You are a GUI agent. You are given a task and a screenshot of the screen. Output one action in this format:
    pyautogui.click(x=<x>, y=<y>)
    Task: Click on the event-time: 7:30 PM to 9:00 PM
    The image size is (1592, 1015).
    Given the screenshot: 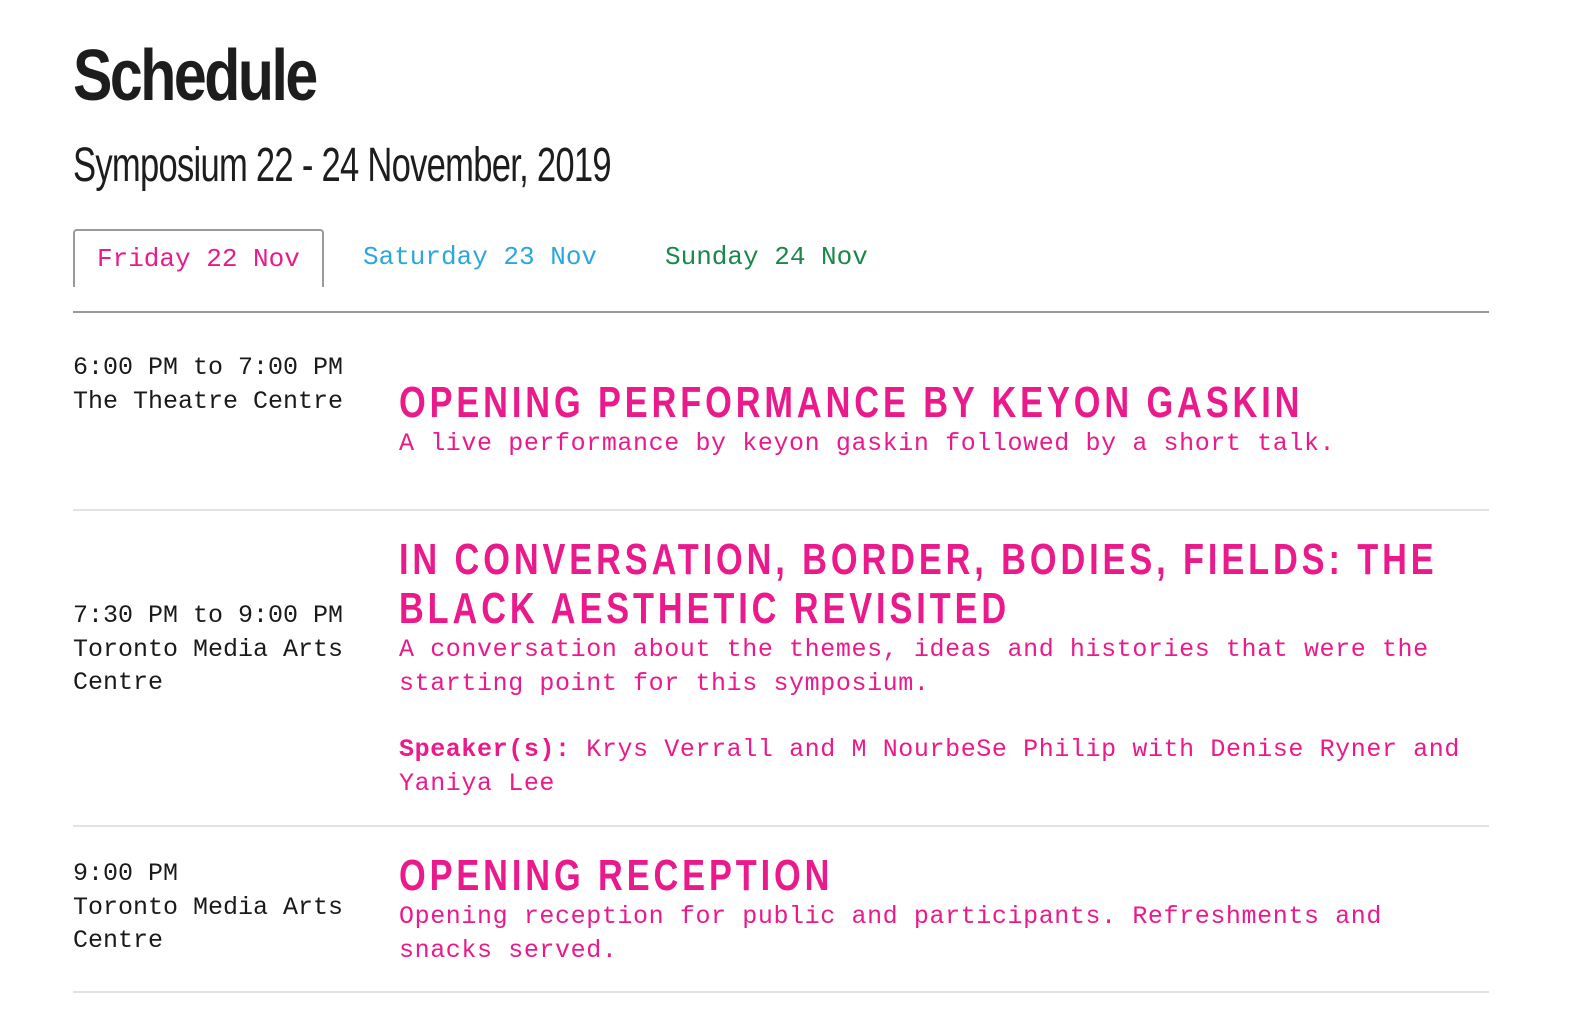 What is the action you would take?
    pyautogui.click(x=208, y=615)
    